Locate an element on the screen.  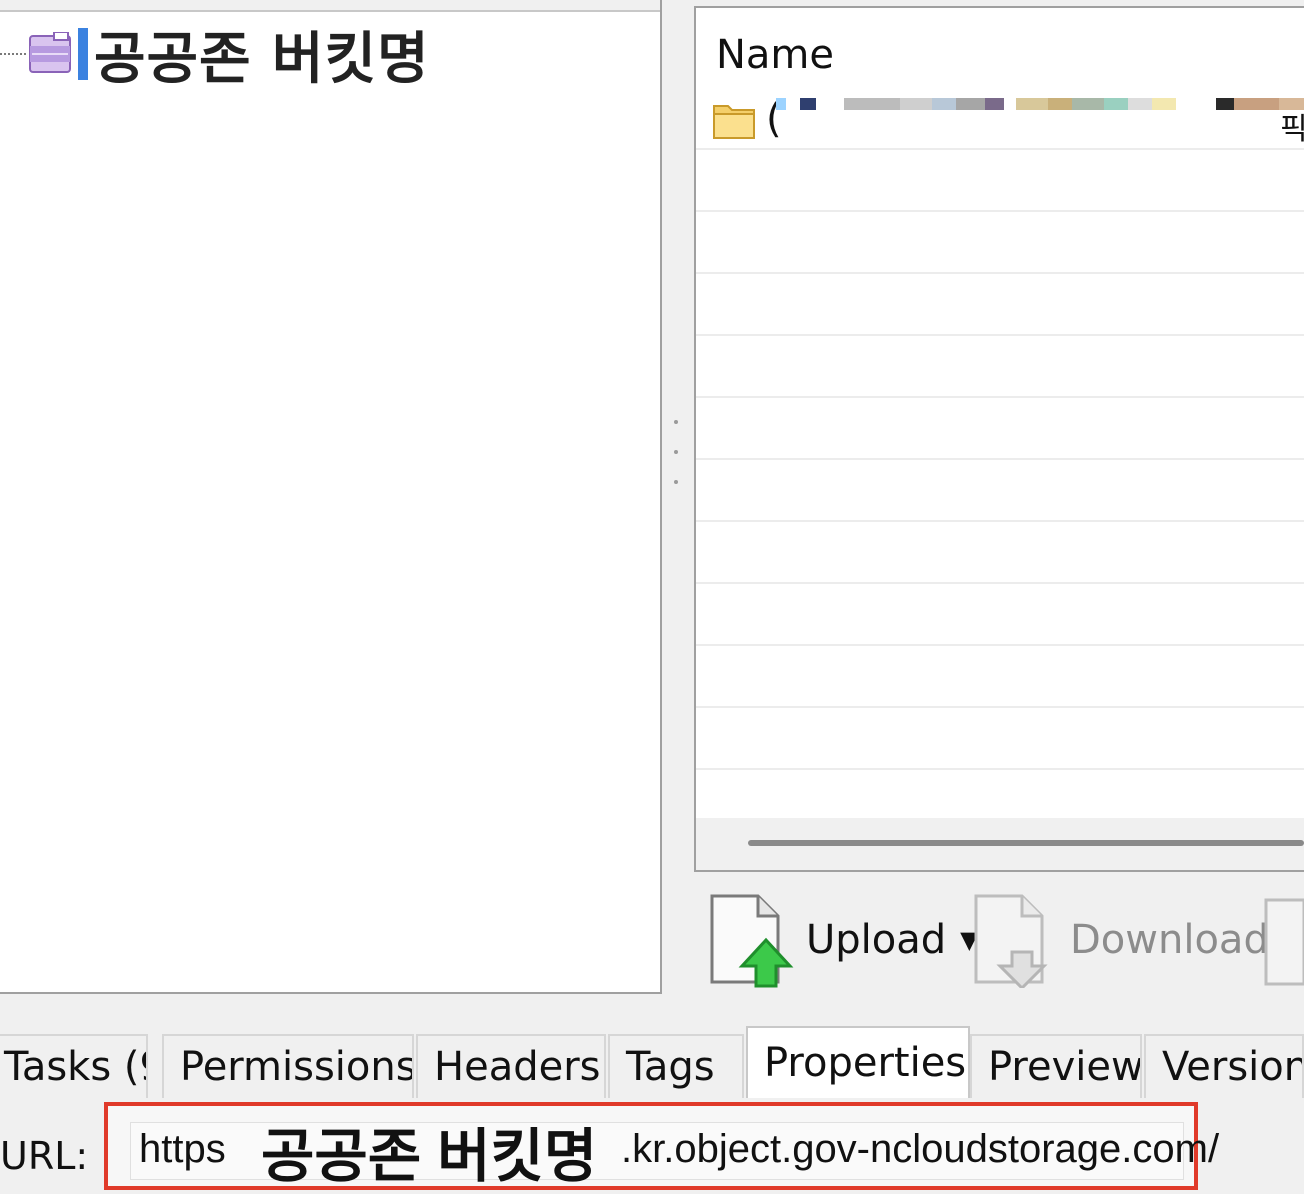
upload-icon is located at coordinates (752, 941).